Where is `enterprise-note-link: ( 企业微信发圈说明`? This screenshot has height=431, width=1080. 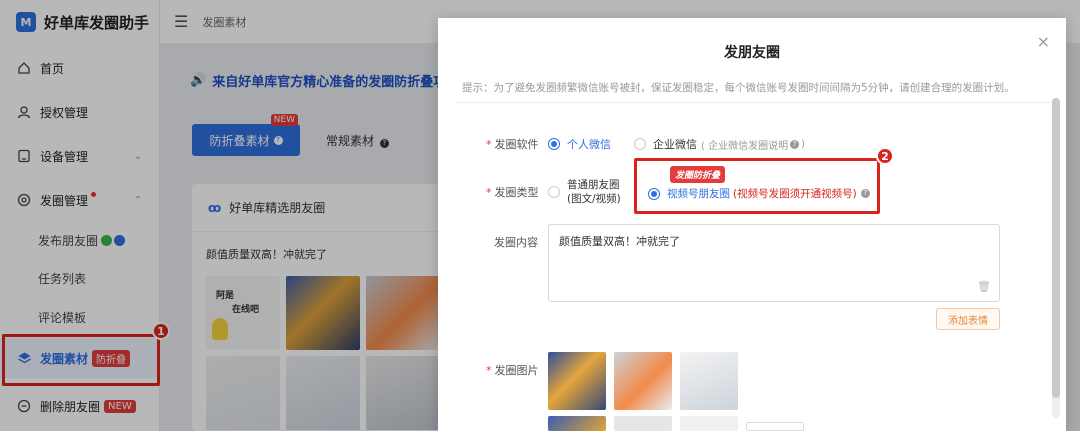 enterprise-note-link: ( 企业微信发圈说明 is located at coordinates (744, 144).